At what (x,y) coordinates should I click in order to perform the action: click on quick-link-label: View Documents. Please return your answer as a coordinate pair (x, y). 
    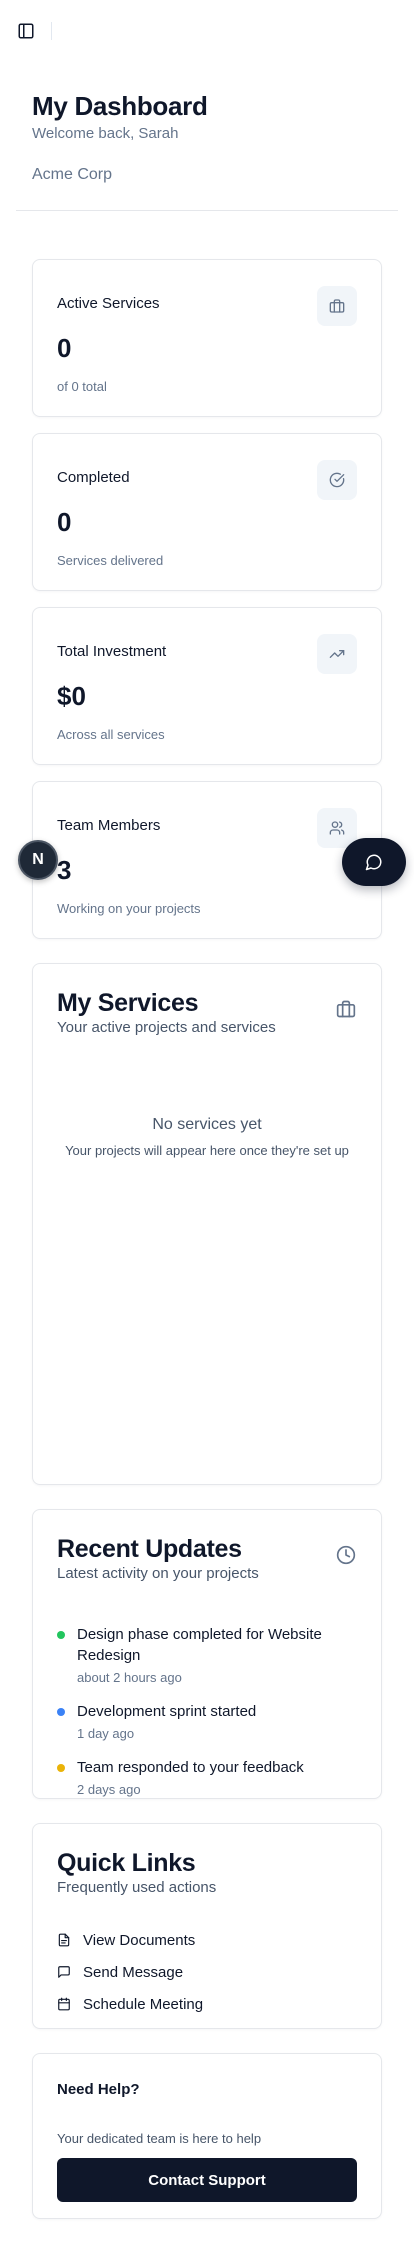
    Looking at the image, I should click on (139, 1940).